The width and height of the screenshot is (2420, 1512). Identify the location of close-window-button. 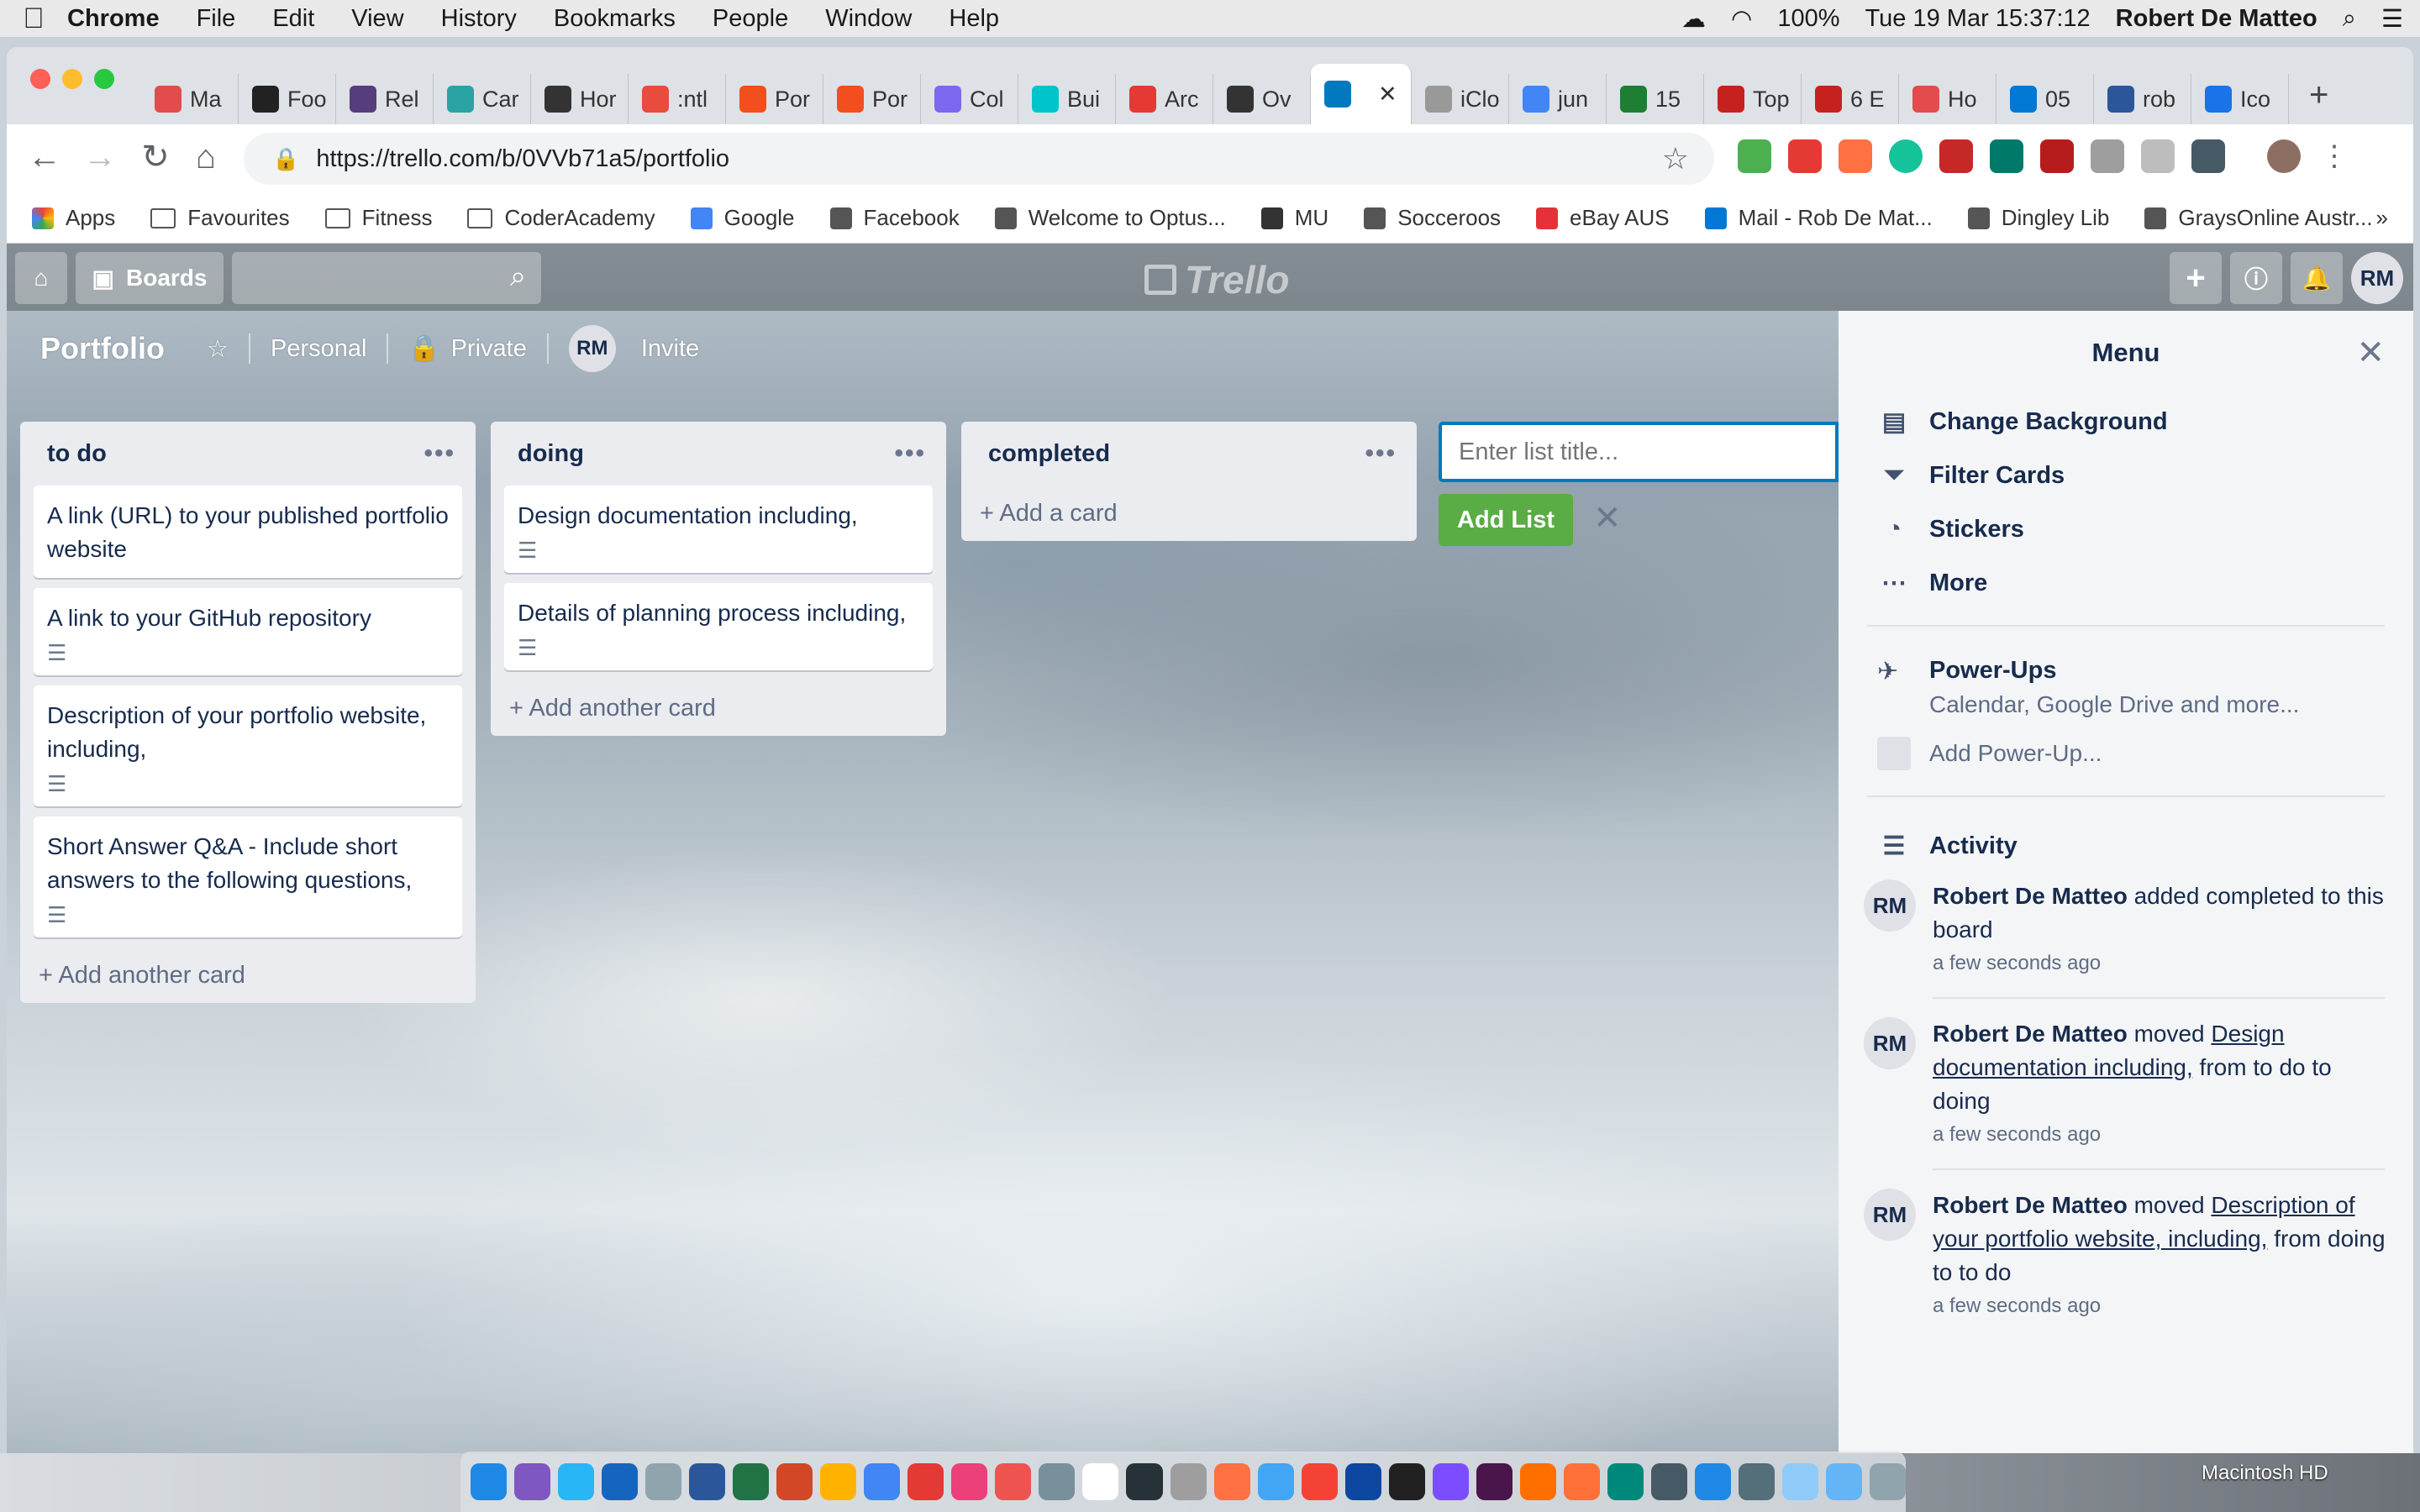
(40, 79).